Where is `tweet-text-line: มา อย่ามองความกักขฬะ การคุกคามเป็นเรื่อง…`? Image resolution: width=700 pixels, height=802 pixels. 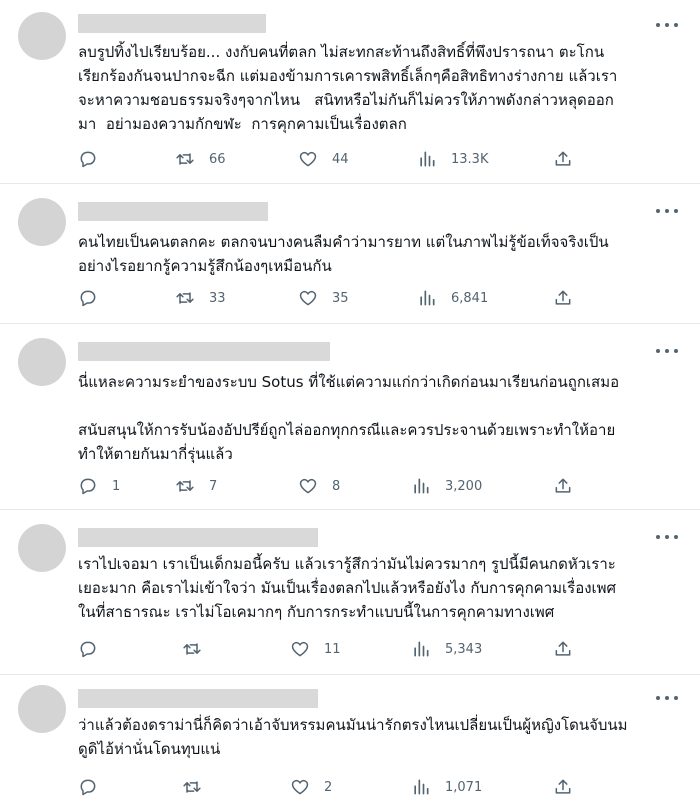 tweet-text-line: มา อย่ามองความกักขฬะ การคุกคามเป็นเรื่อง… is located at coordinates (242, 124).